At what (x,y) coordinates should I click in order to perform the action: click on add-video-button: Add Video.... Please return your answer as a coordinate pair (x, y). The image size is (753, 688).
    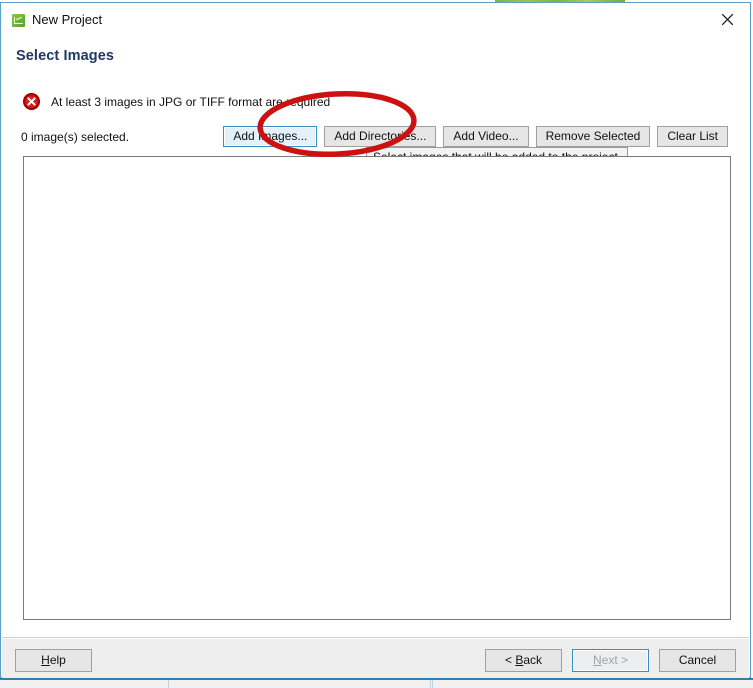
    Looking at the image, I should click on (486, 136).